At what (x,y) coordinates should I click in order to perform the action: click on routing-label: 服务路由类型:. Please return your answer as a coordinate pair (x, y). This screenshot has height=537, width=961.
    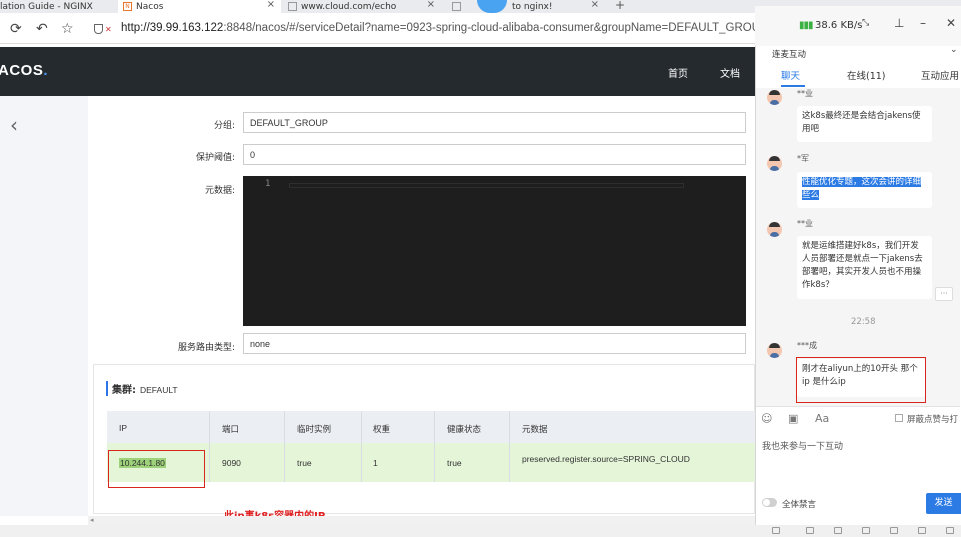
    Looking at the image, I should click on (206, 348).